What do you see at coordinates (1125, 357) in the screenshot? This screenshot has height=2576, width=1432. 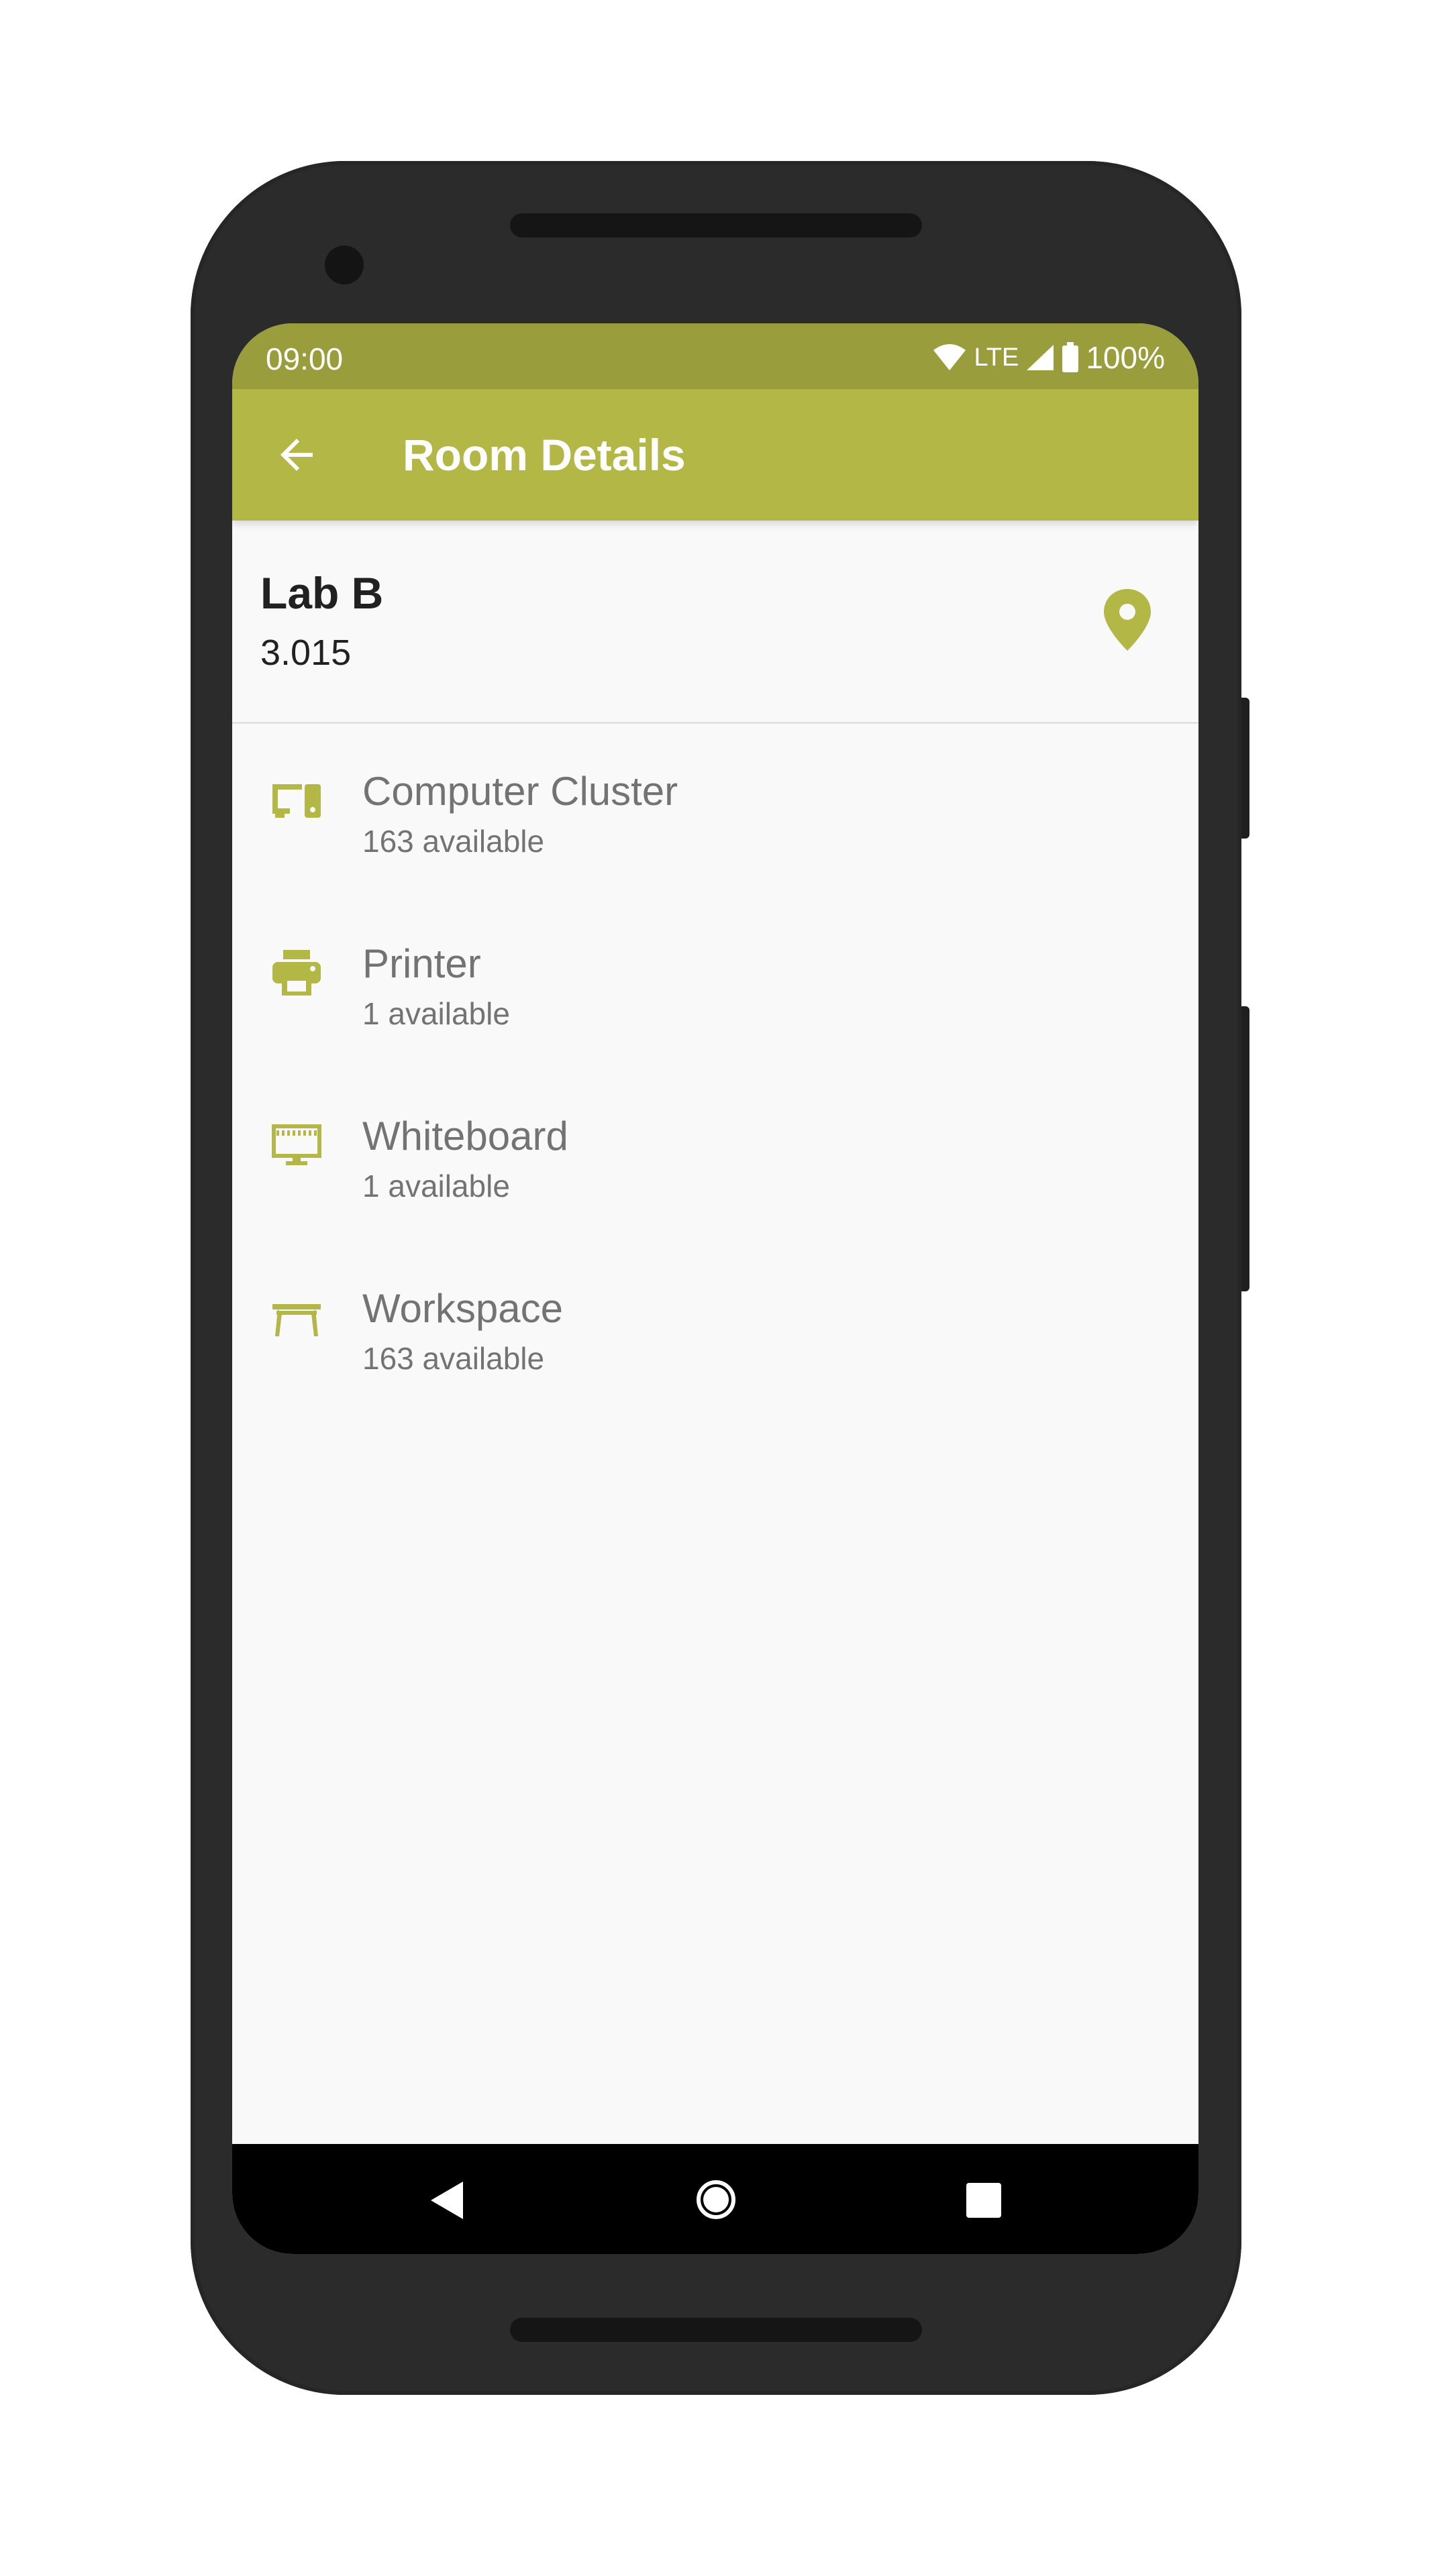 I see `battery-percent: 100%` at bounding box center [1125, 357].